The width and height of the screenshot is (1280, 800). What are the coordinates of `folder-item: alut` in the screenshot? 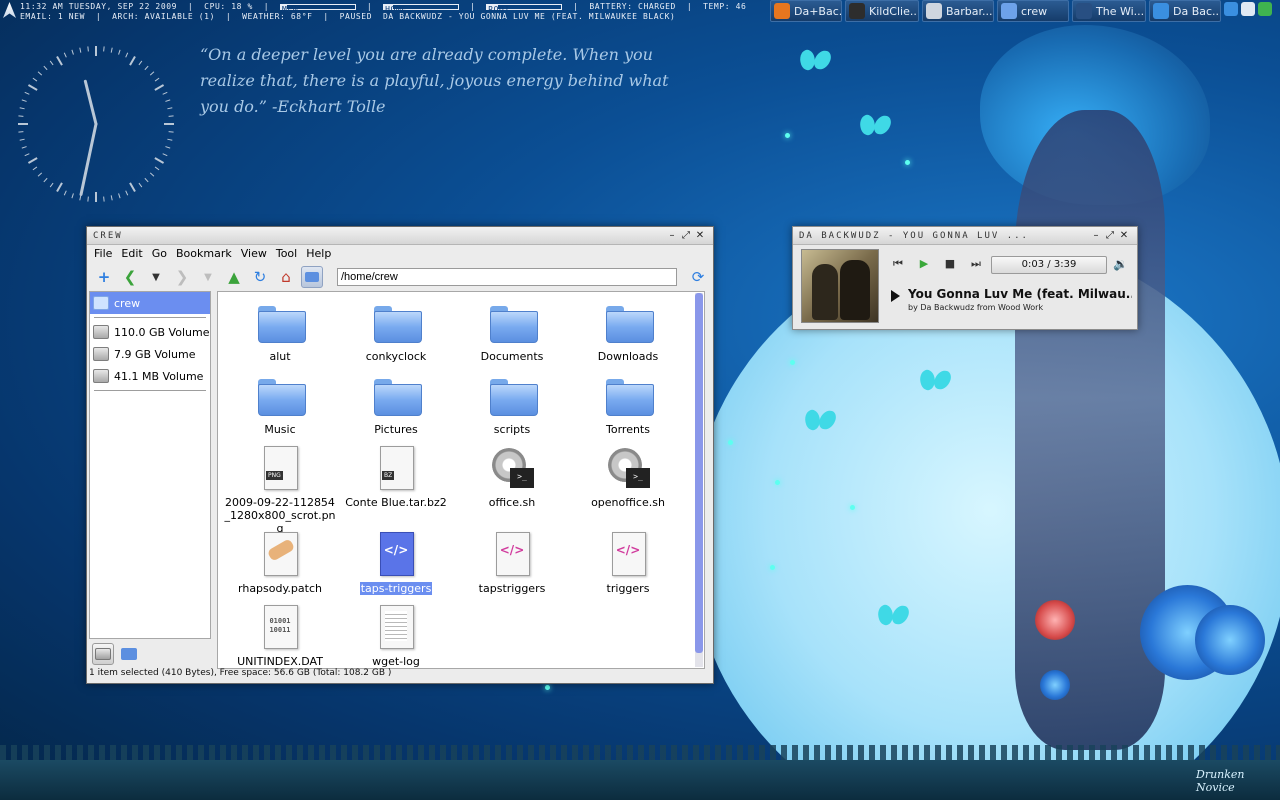 It's located at (280, 330).